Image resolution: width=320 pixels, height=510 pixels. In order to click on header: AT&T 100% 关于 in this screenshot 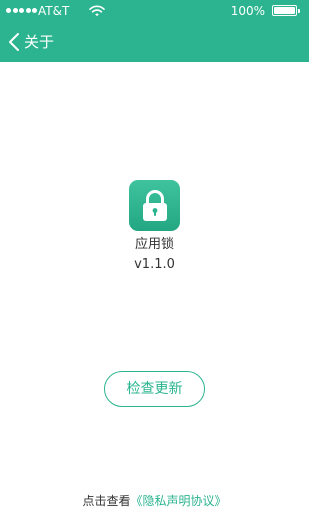, I will do `click(154, 31)`.